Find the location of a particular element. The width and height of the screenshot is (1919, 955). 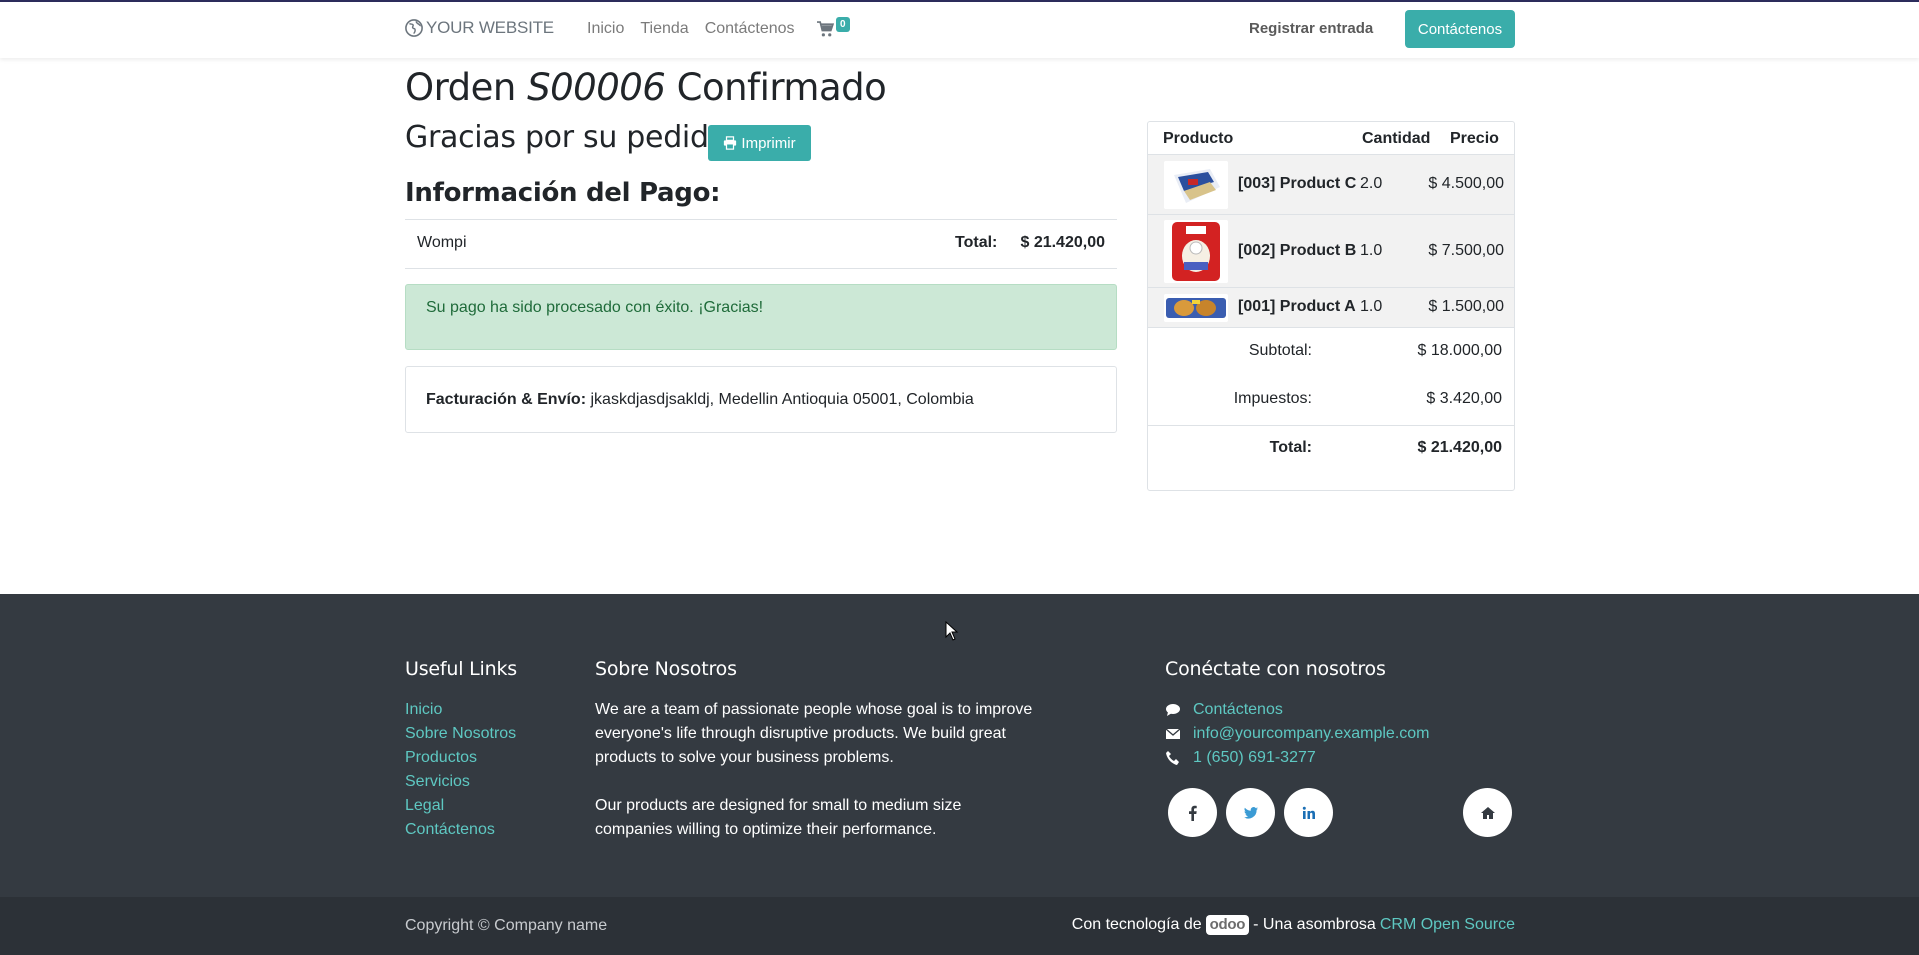

globe-icon is located at coordinates (414, 28).